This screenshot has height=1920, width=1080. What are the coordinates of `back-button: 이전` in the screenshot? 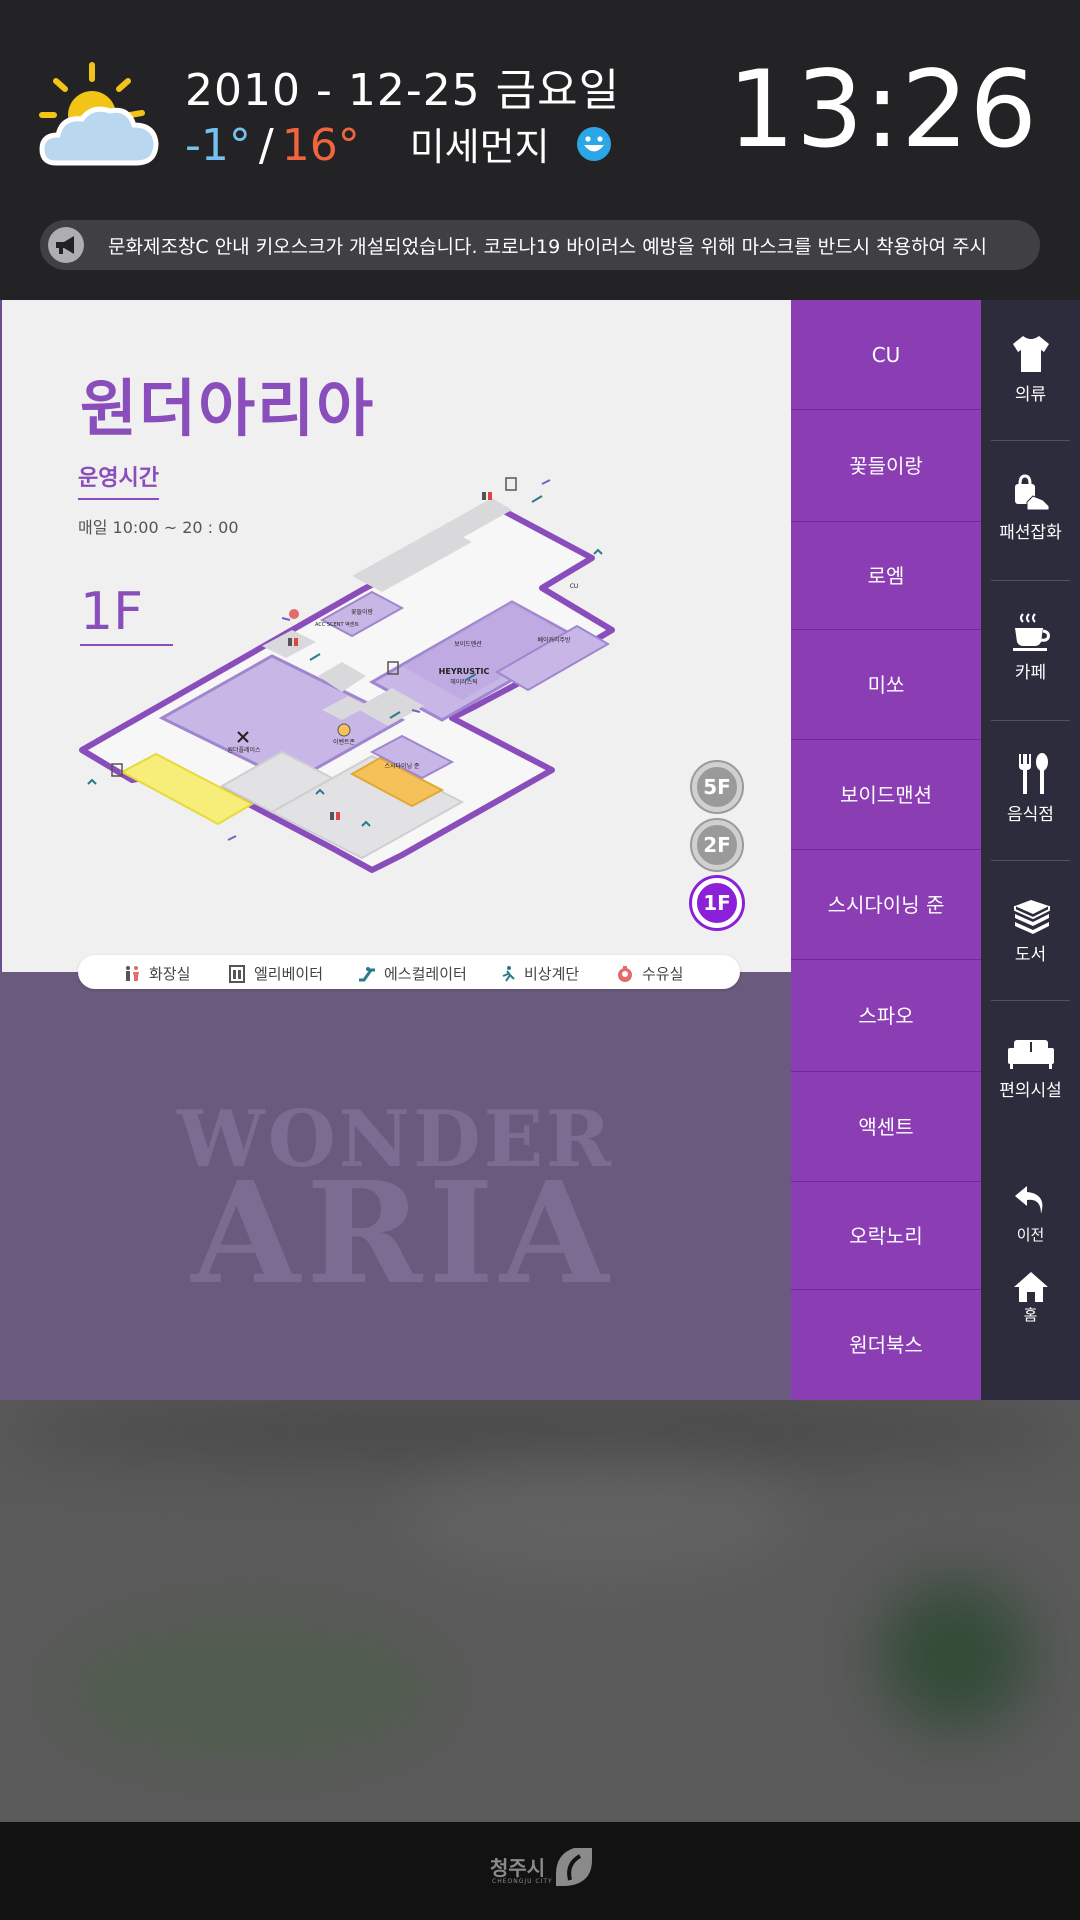 It's located at (1030, 1212).